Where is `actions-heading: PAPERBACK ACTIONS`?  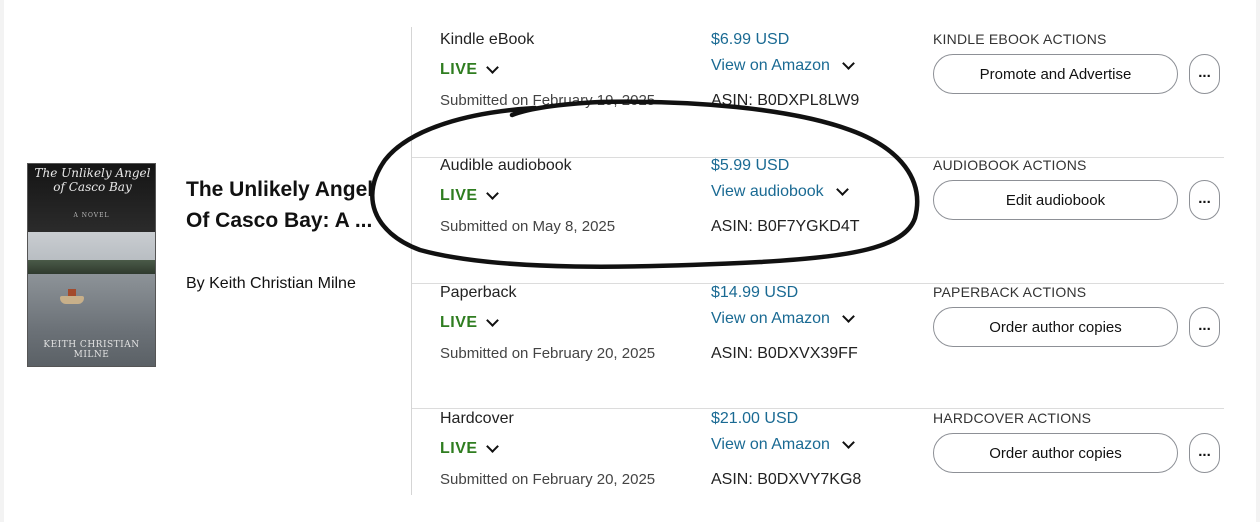 actions-heading: PAPERBACK ACTIONS is located at coordinates (1010, 292).